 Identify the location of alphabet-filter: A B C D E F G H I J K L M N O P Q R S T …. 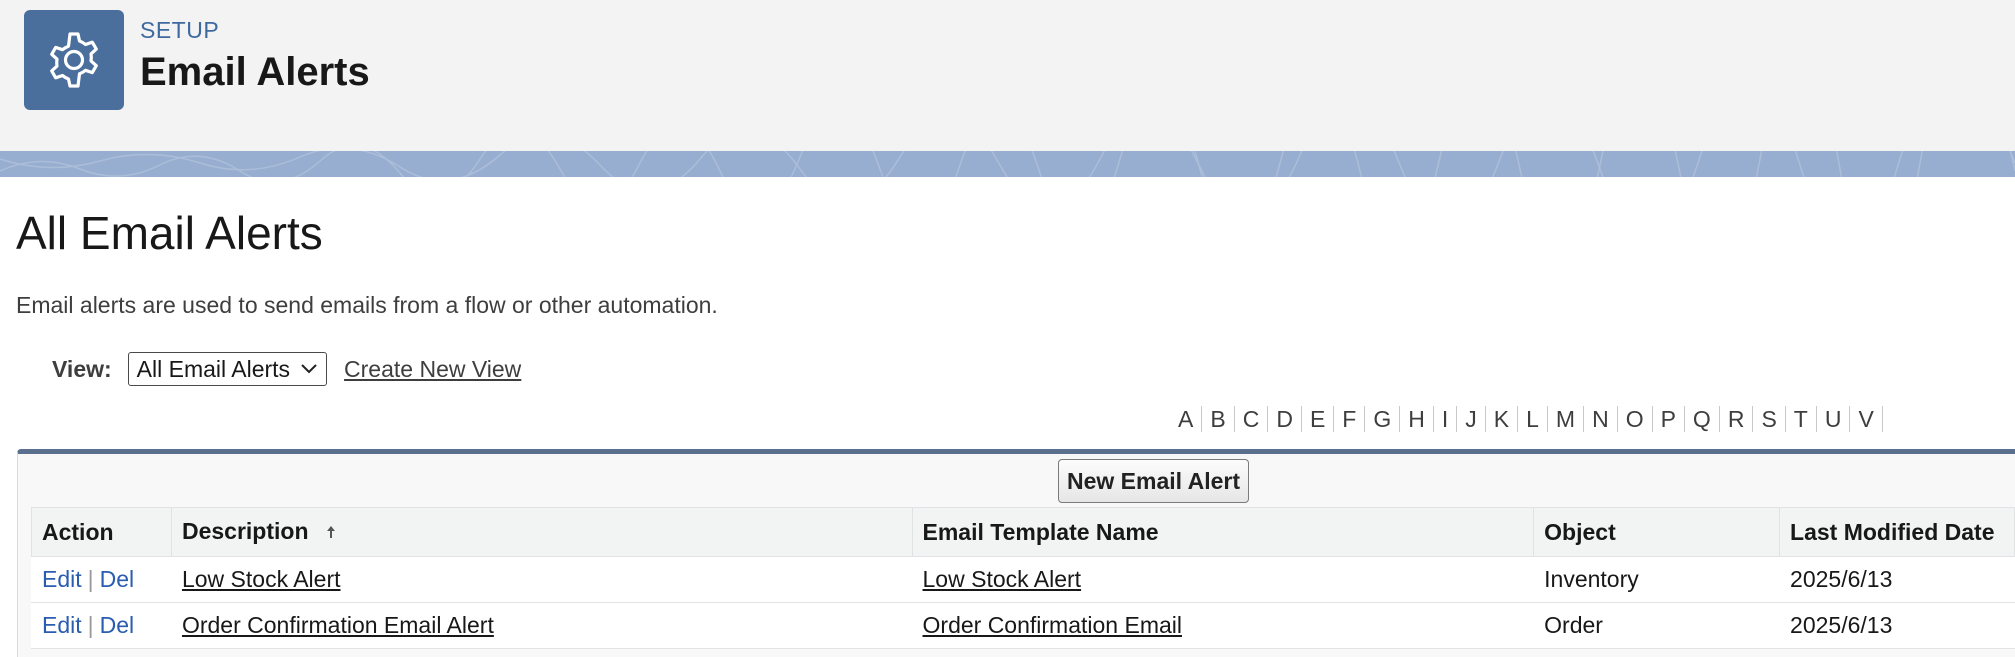
(1526, 419).